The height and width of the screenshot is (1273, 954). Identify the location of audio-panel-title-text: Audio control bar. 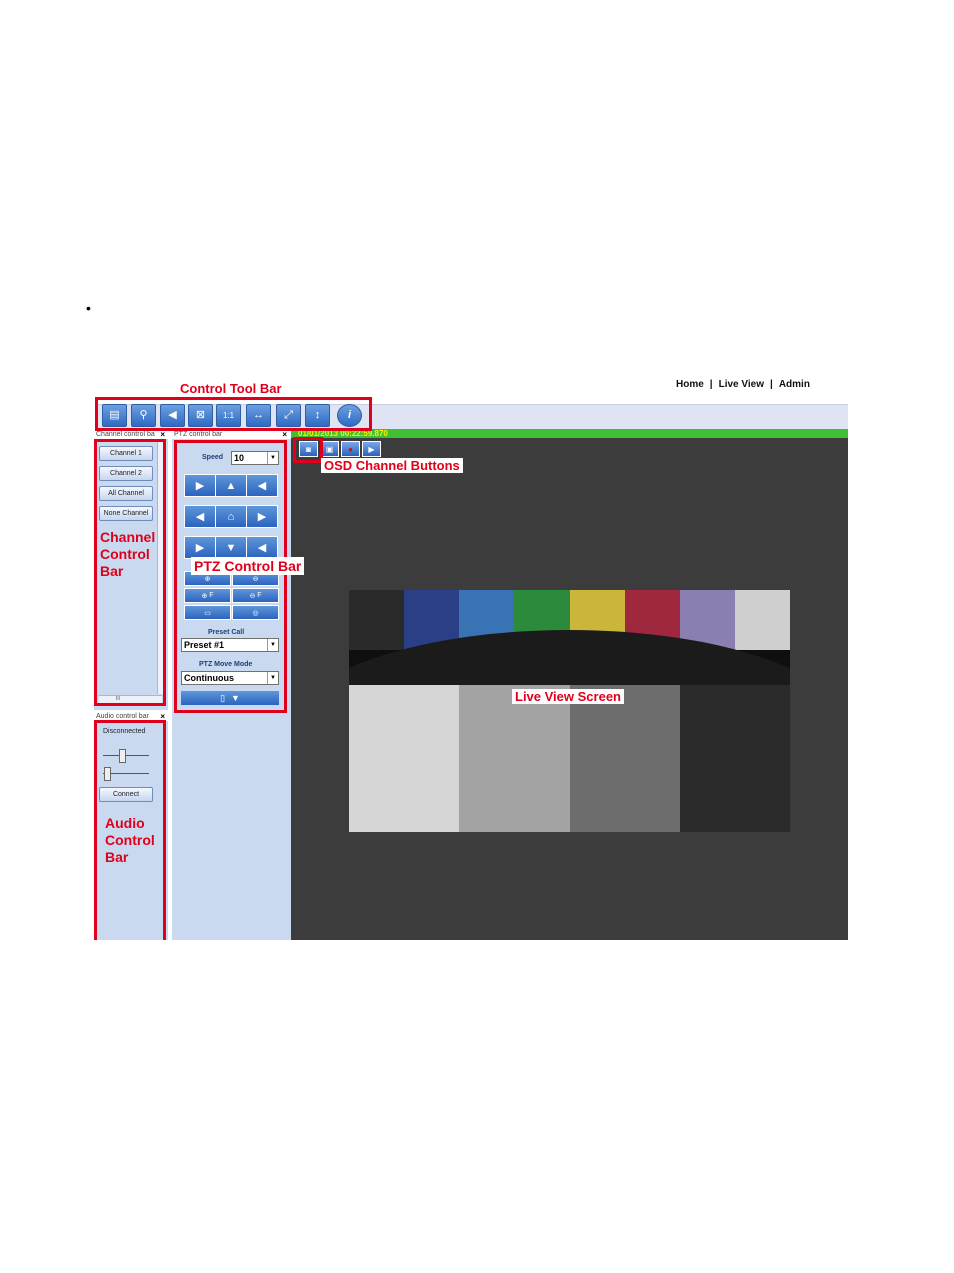
(122, 716).